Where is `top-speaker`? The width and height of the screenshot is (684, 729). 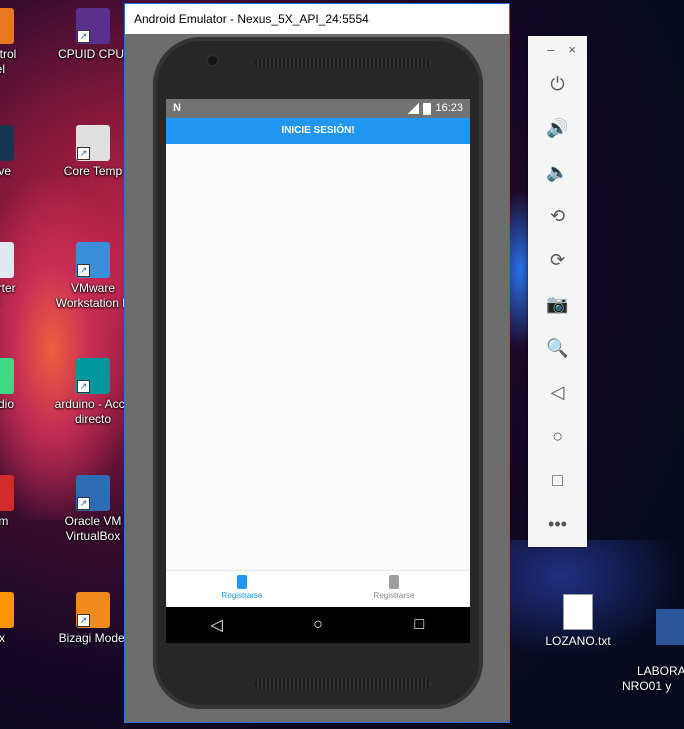
top-speaker is located at coordinates (343, 63).